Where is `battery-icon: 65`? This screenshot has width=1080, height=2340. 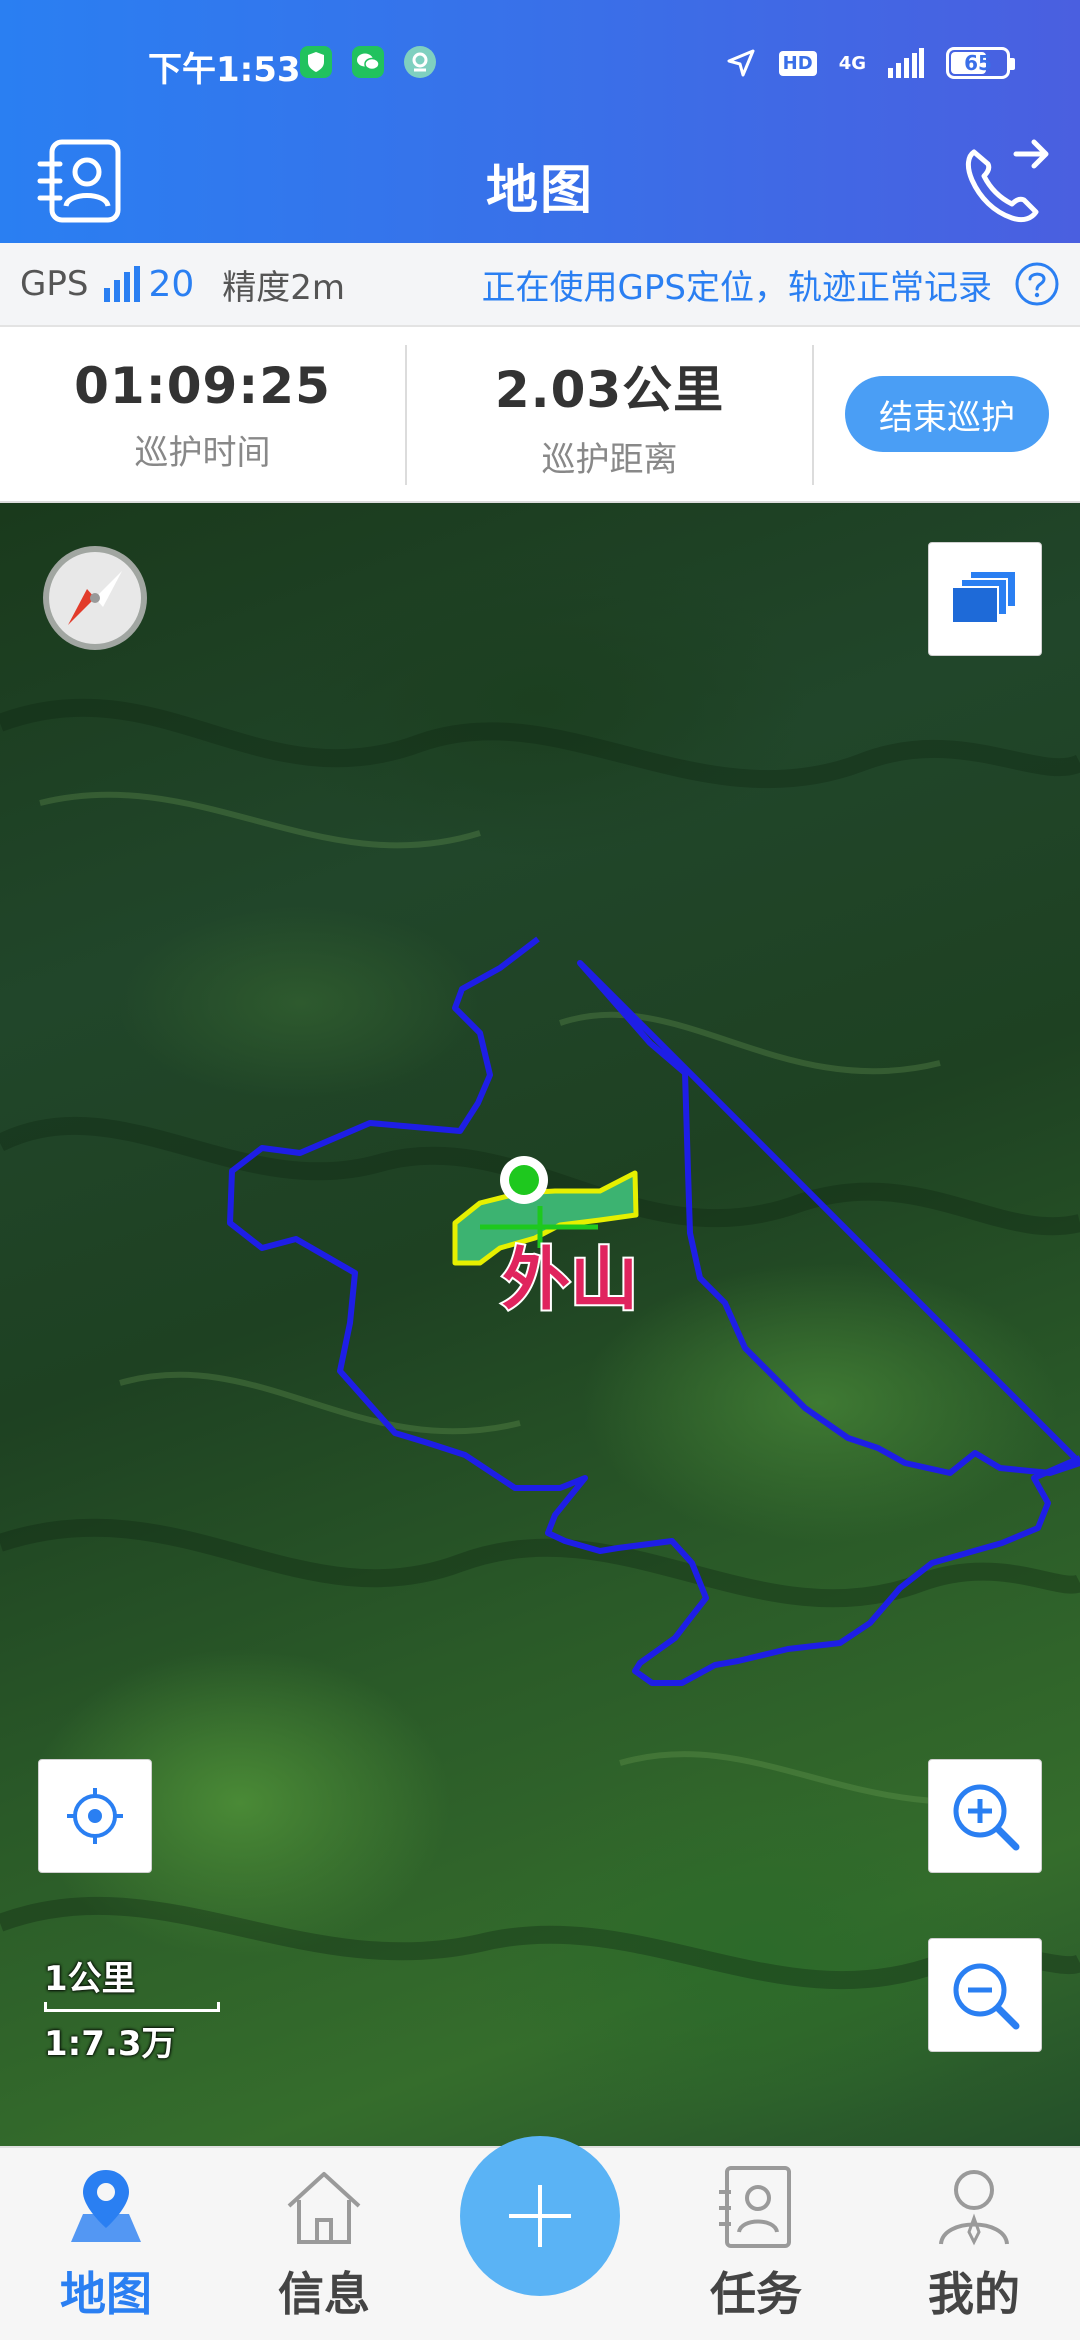
battery-icon: 65 is located at coordinates (980, 63).